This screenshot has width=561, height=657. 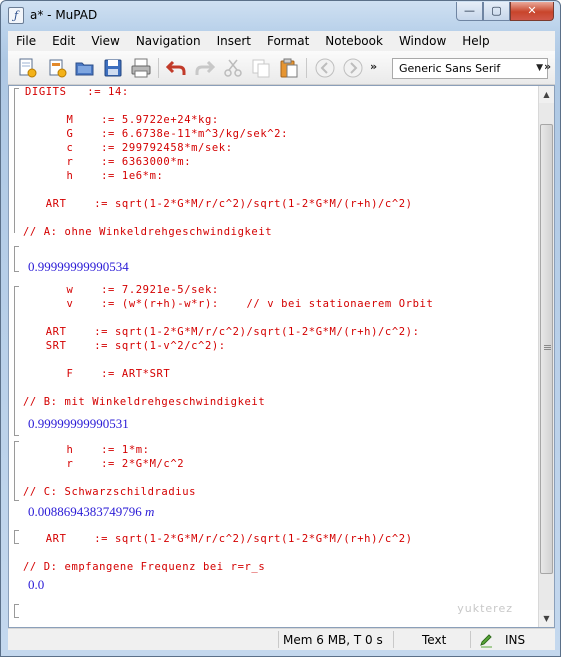 What do you see at coordinates (85, 511) in the screenshot?
I see `result-c-value: 0.0088694383749796` at bounding box center [85, 511].